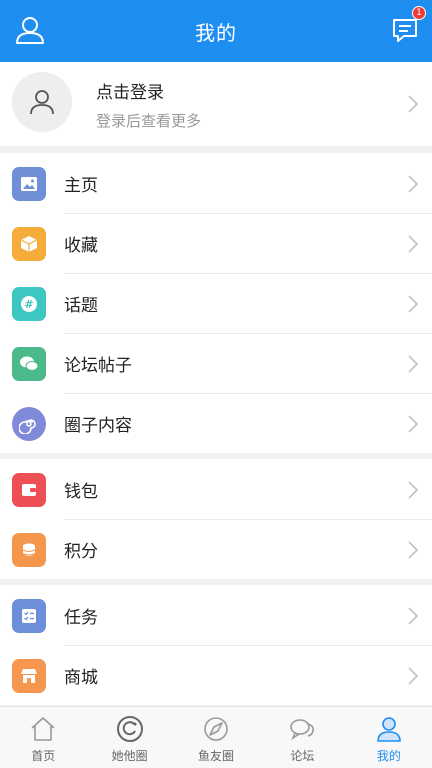 This screenshot has height=768, width=432. What do you see at coordinates (130, 729) in the screenshot?
I see `camera-circle-icon` at bounding box center [130, 729].